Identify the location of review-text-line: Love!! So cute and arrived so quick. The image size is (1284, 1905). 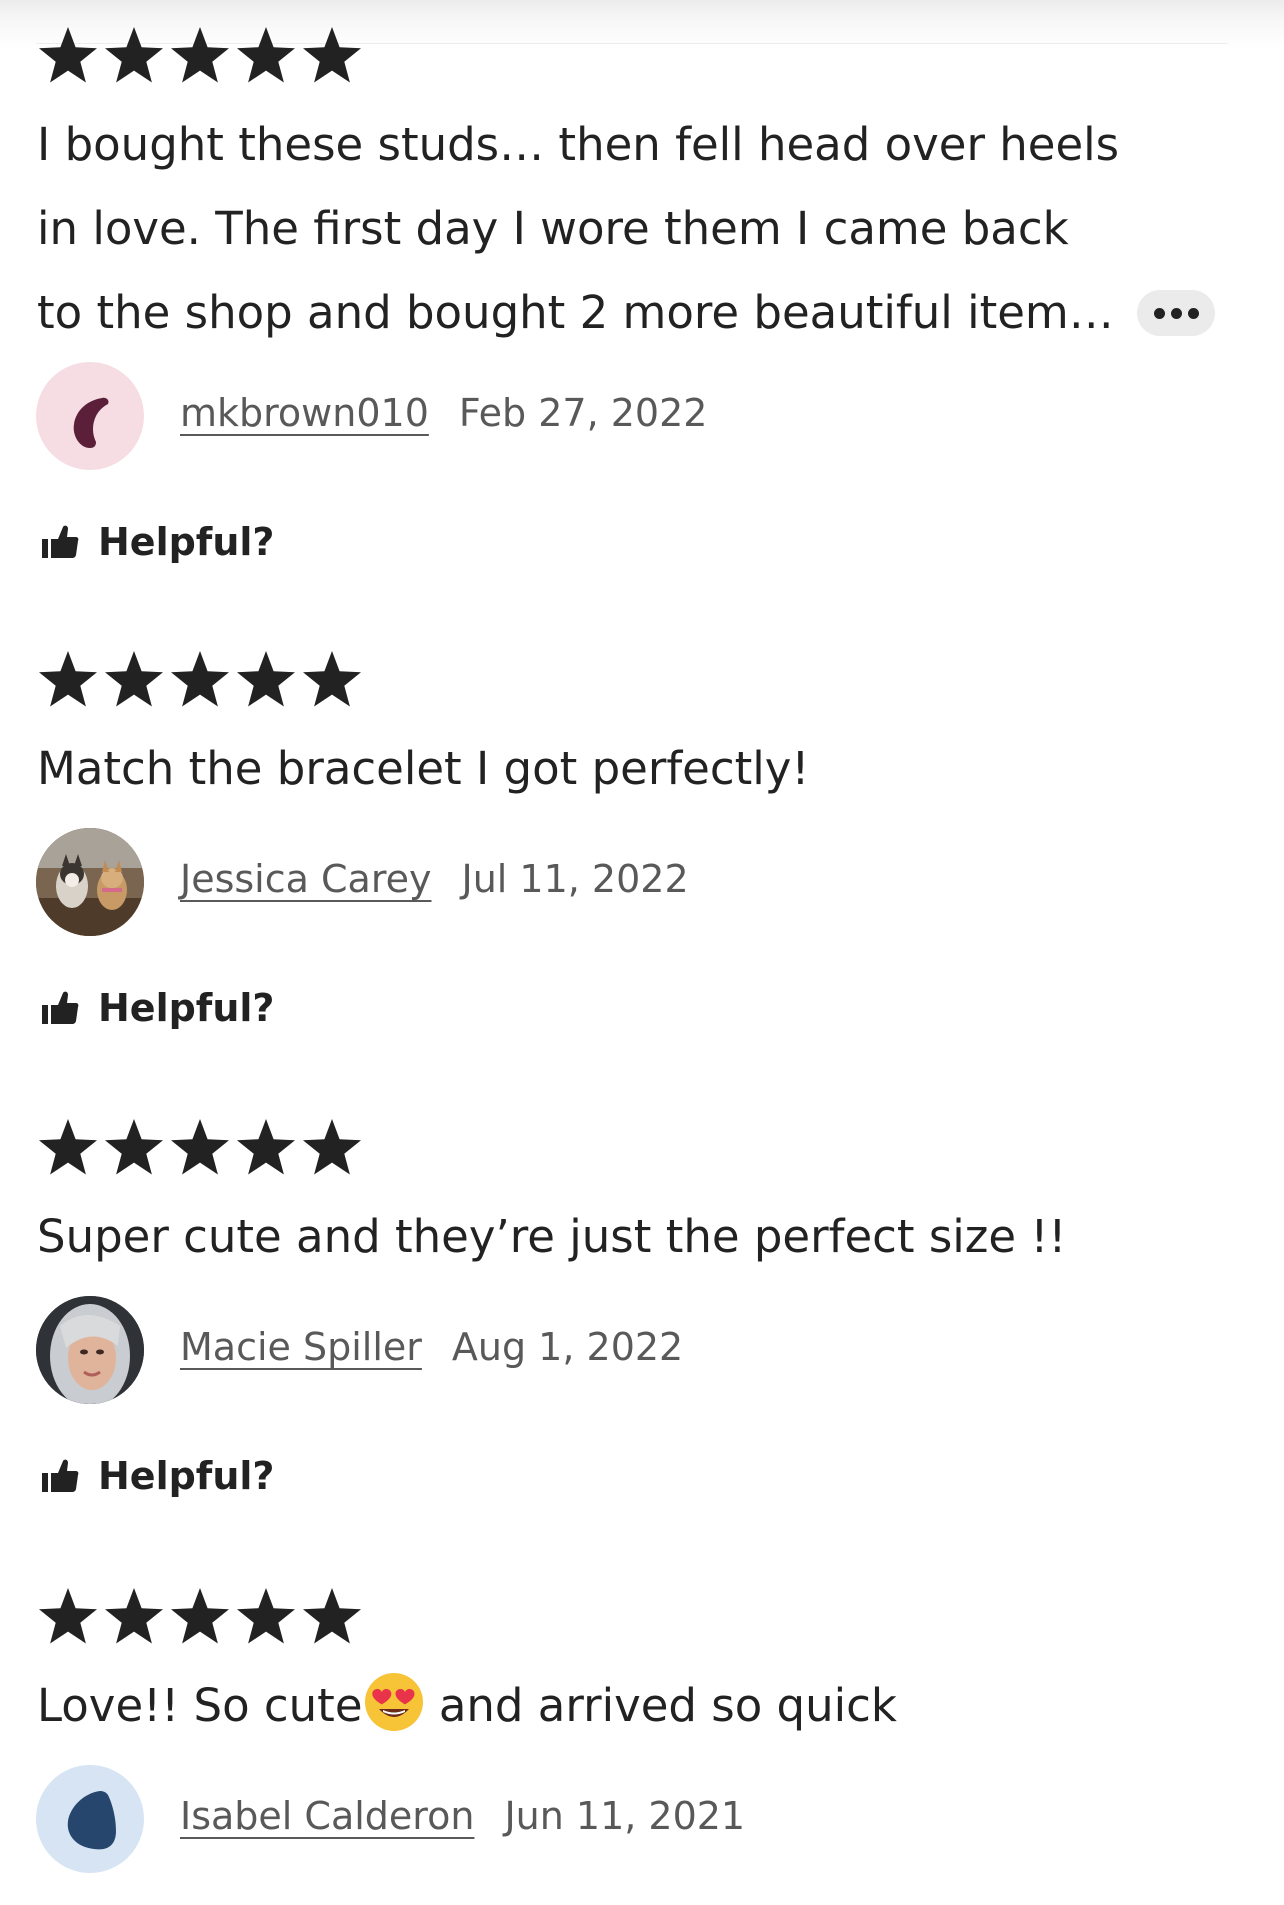
(467, 1706).